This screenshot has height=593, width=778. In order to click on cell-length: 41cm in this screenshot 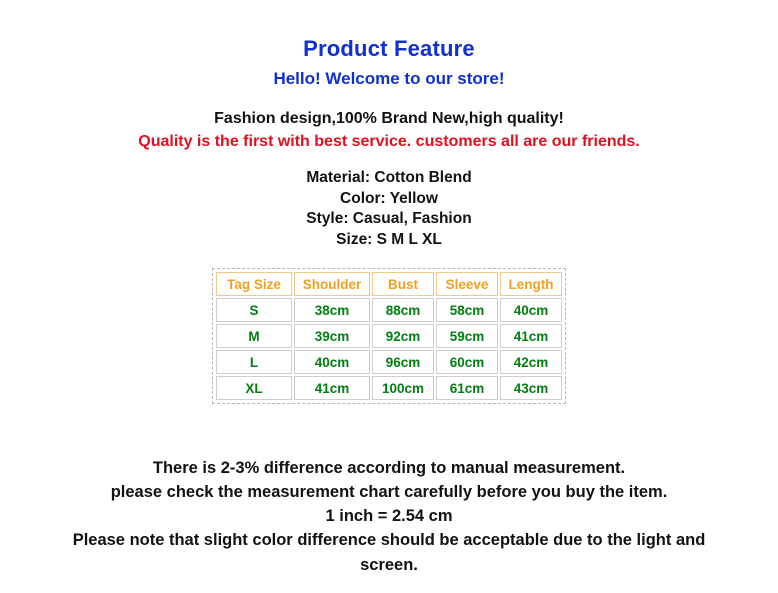, I will do `click(531, 336)`.